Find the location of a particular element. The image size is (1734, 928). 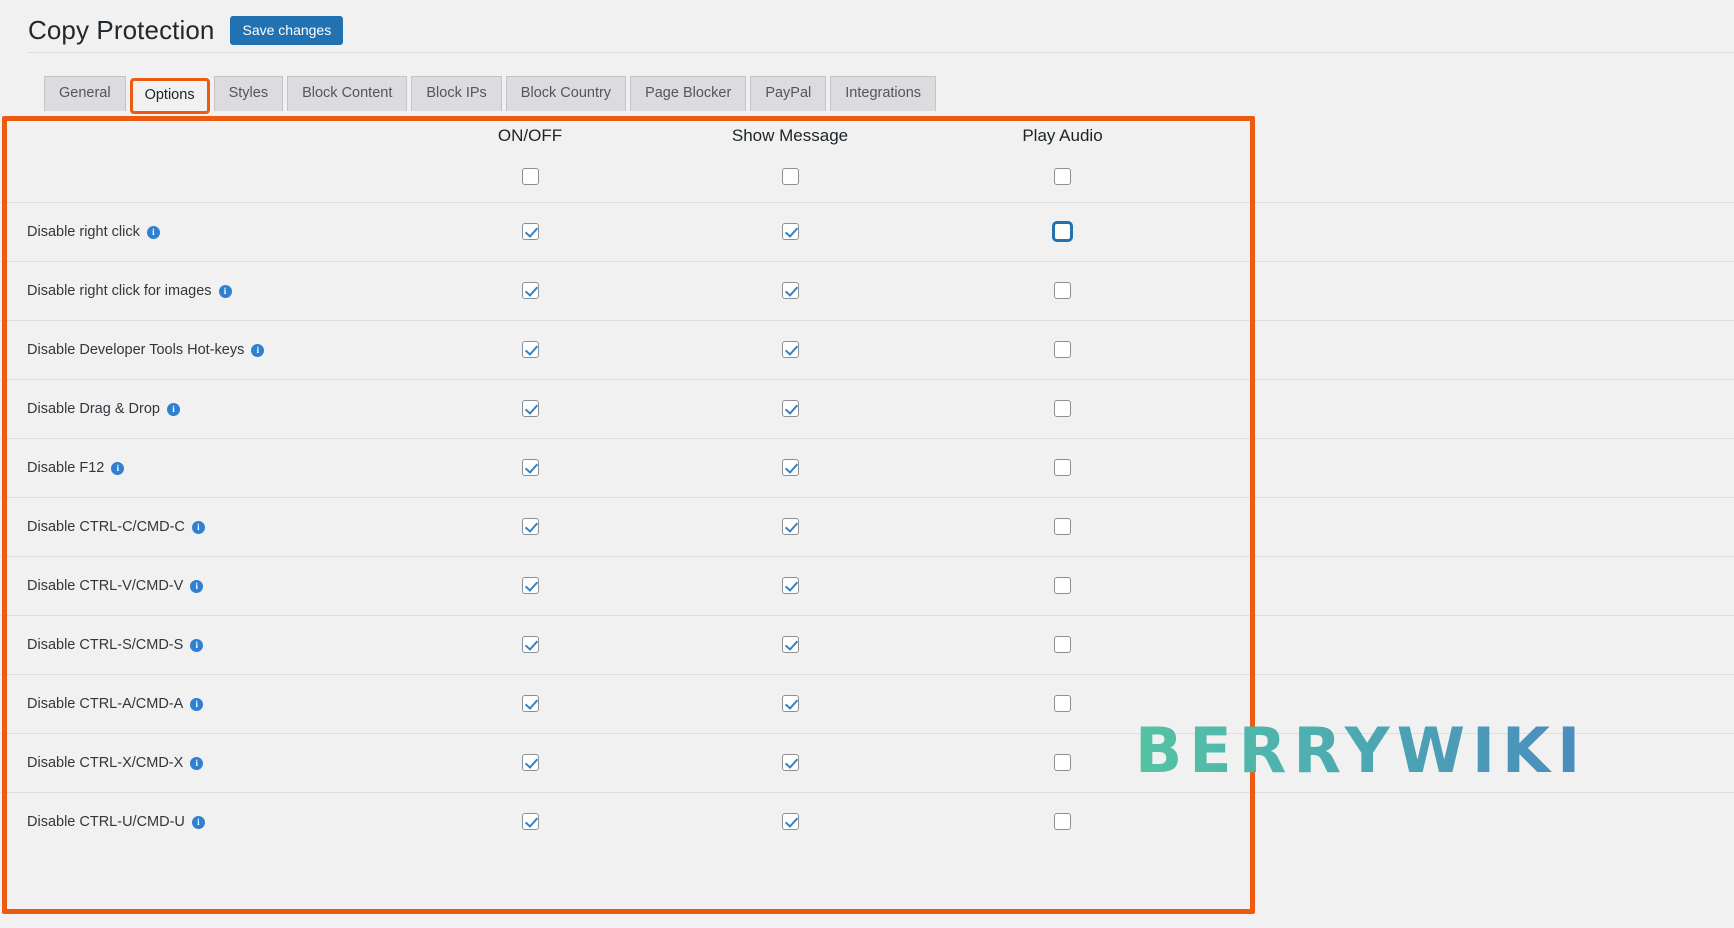

cell-label-disable-developer-tools-hot-keys: Disable Developer Tools Hot-keys i is located at coordinates (200, 349).